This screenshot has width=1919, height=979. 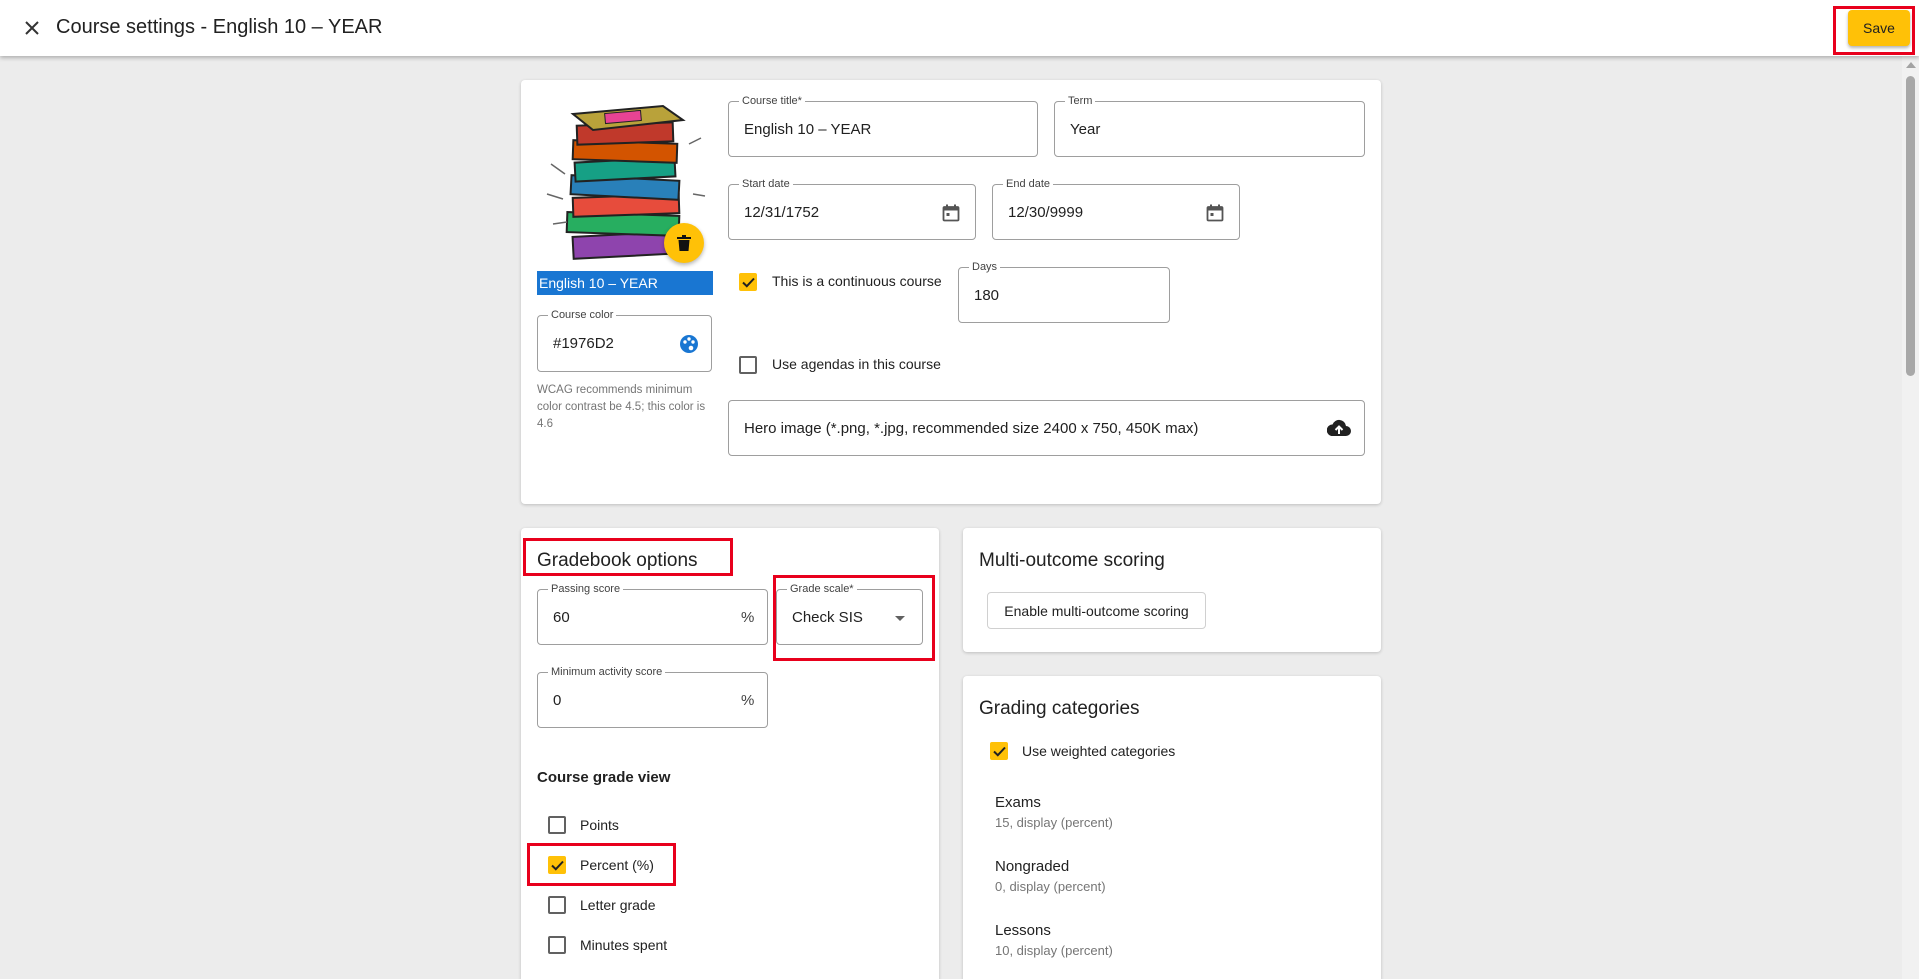 I want to click on course-color-field: Course color #1976D2, so click(x=624, y=340).